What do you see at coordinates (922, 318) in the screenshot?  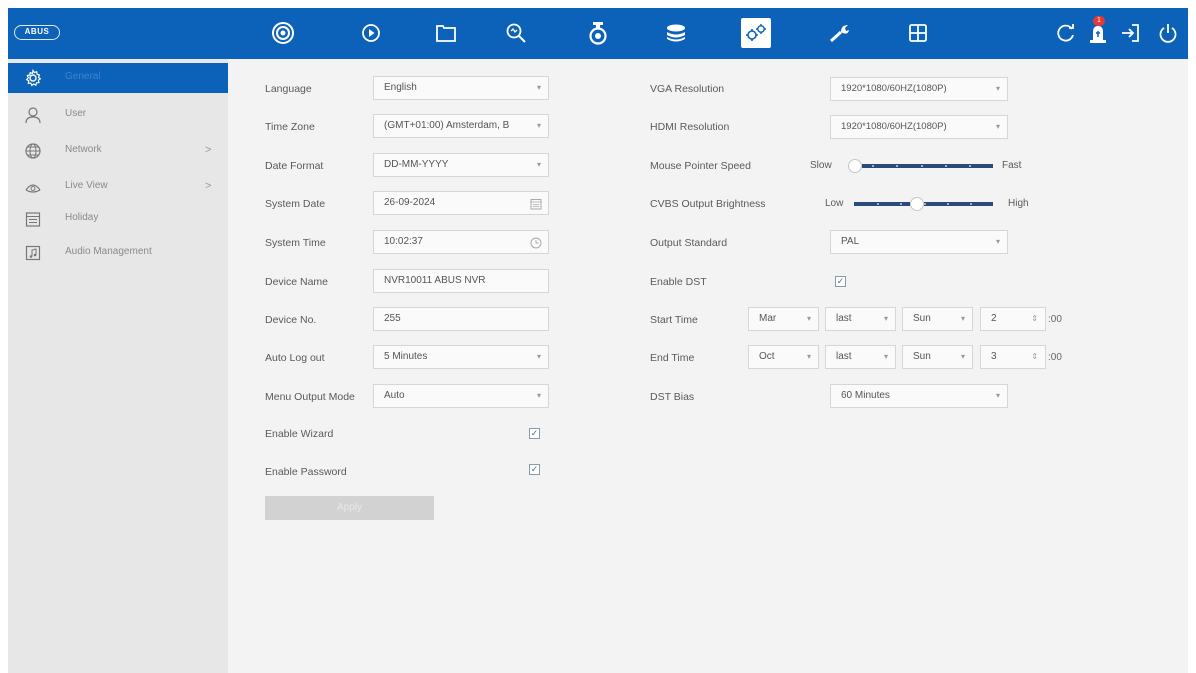 I see `start-day-value: Sun` at bounding box center [922, 318].